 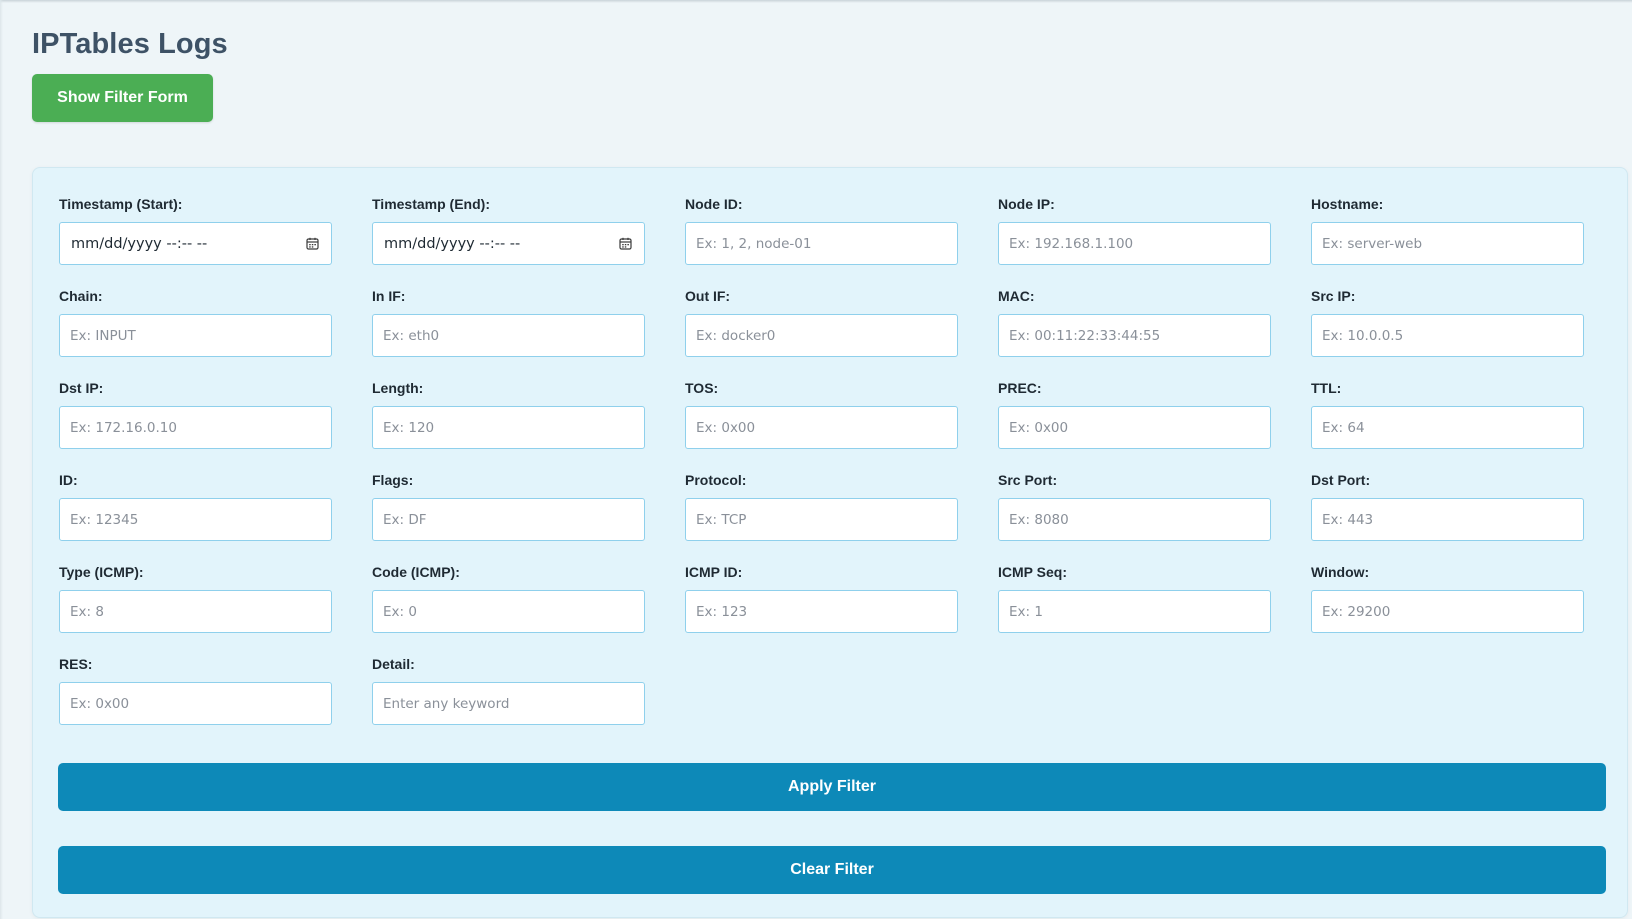 I want to click on field-mac: MAC:, so click(x=1134, y=333).